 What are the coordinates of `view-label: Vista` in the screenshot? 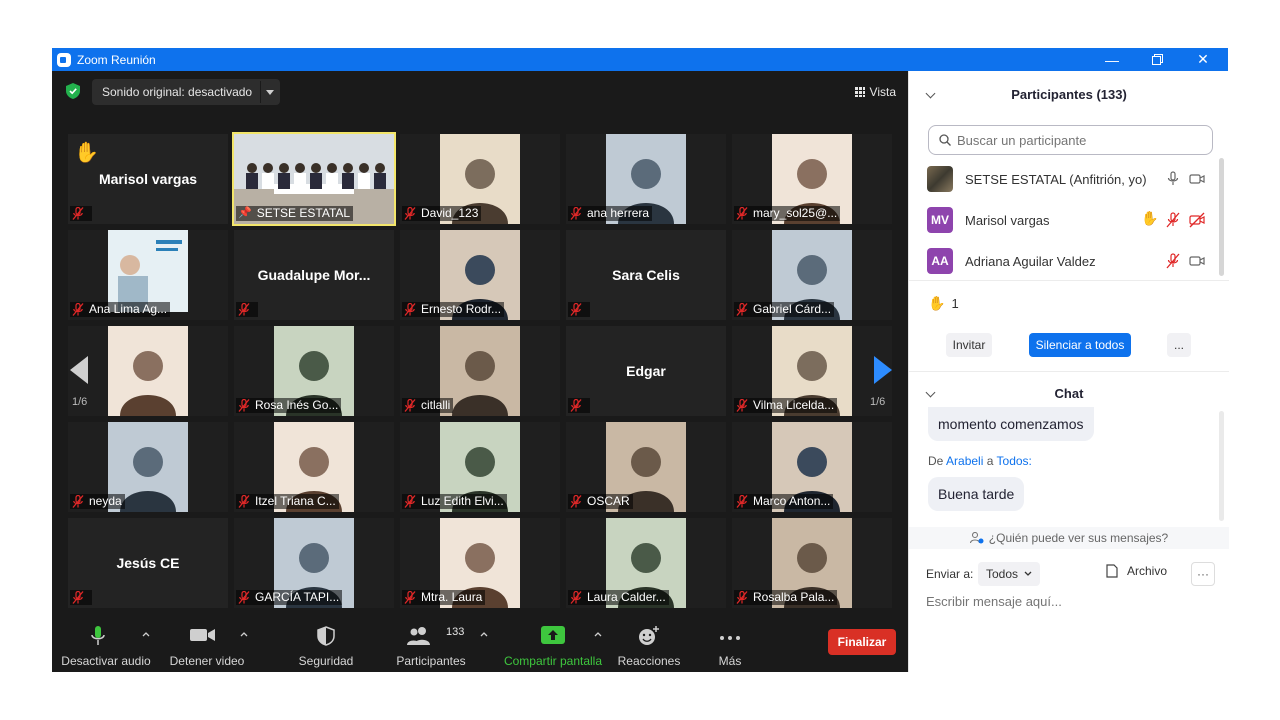 It's located at (882, 92).